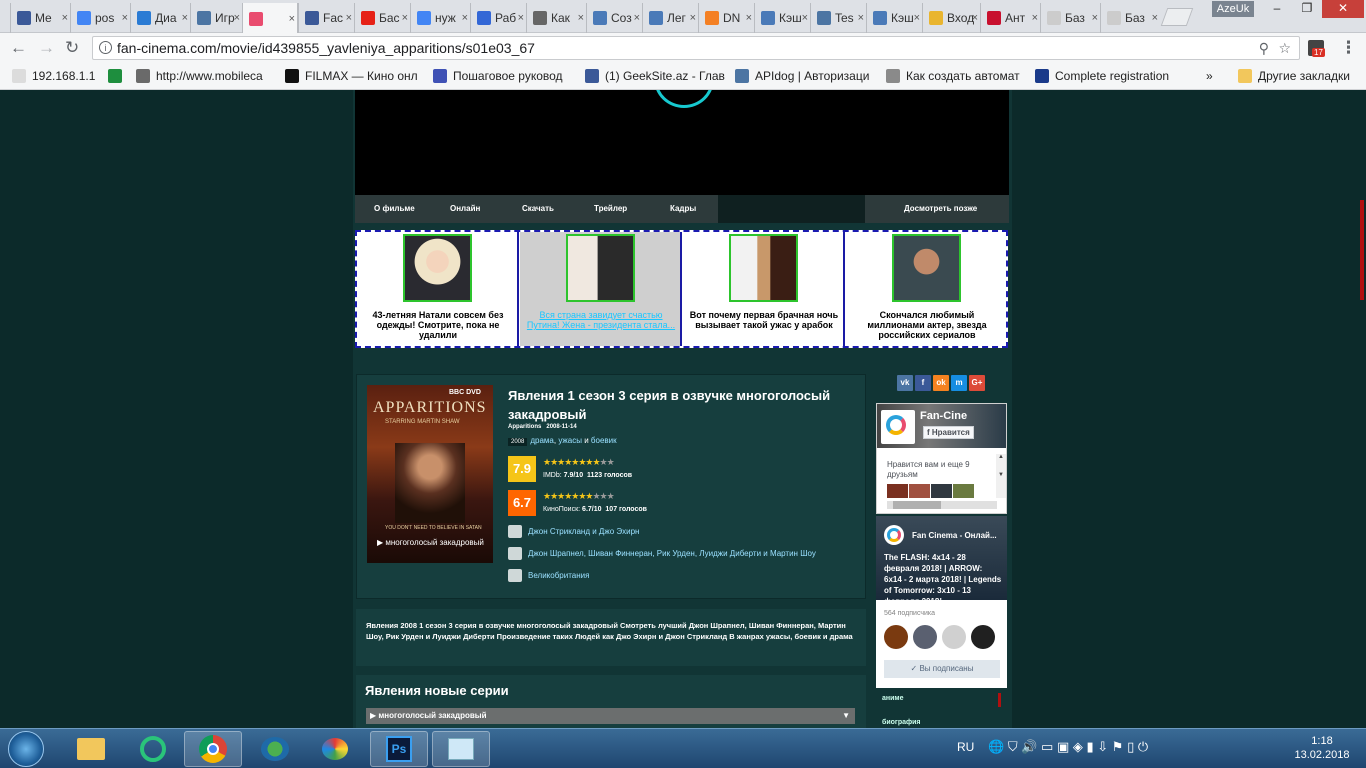 The image size is (1366, 768). I want to click on start-button, so click(26, 749).